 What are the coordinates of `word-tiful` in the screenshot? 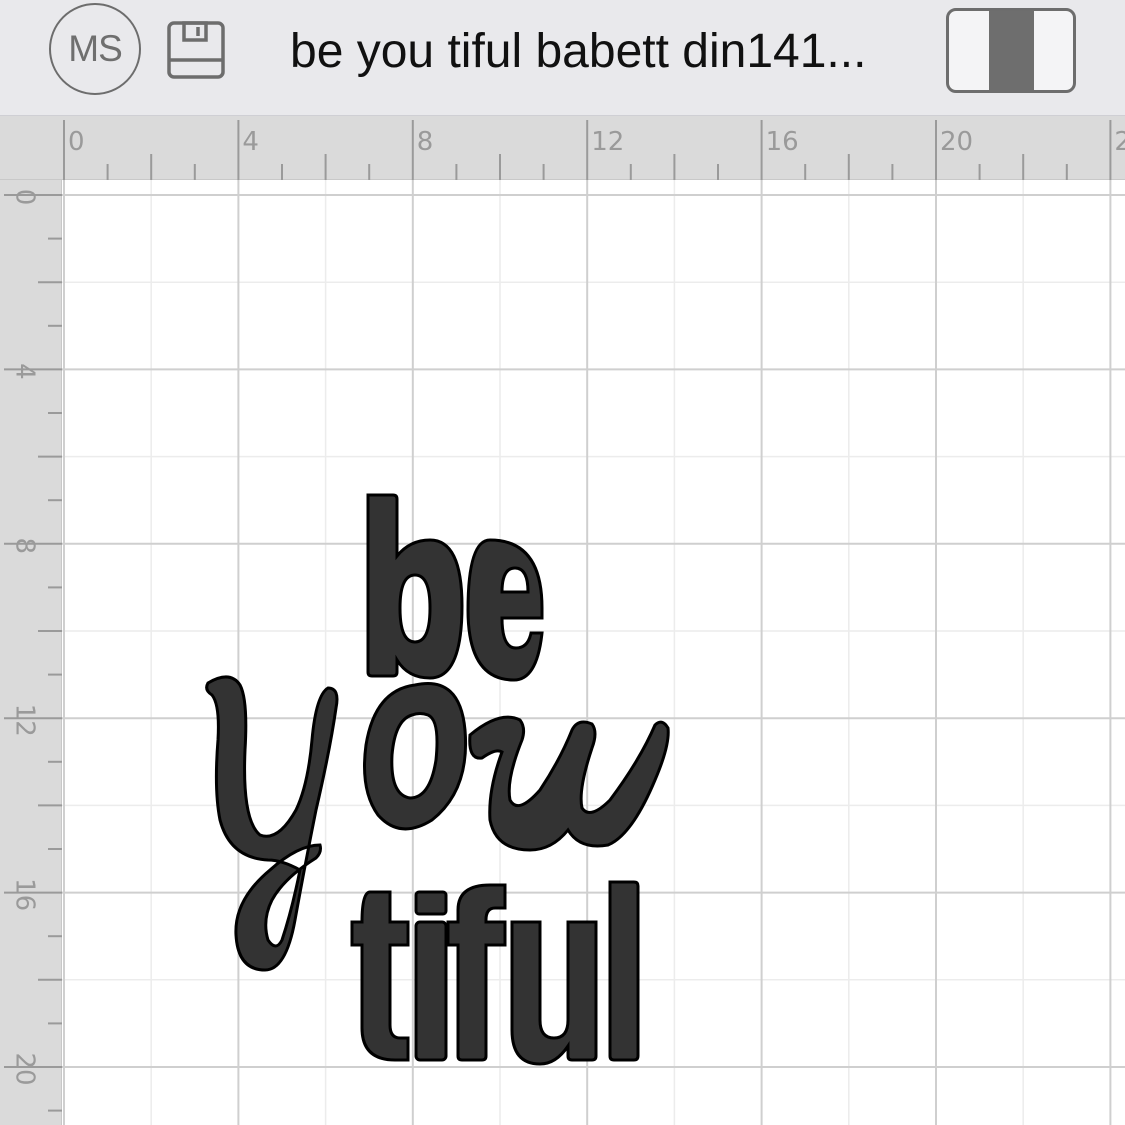 It's located at (495, 973).